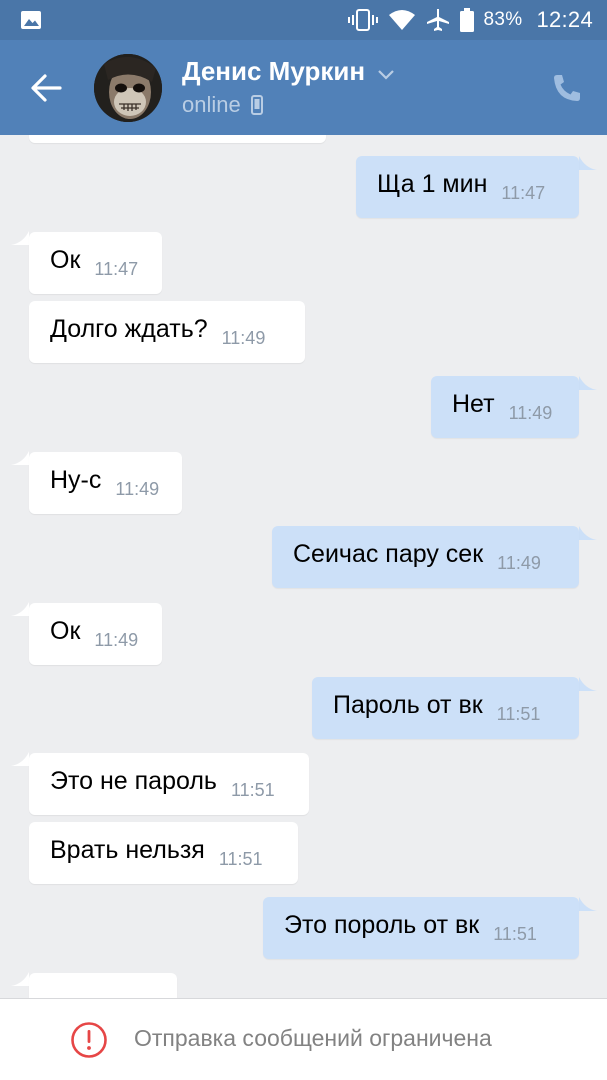 This screenshot has width=607, height=1080. I want to click on message-text: Ща 1 мин, so click(432, 183).